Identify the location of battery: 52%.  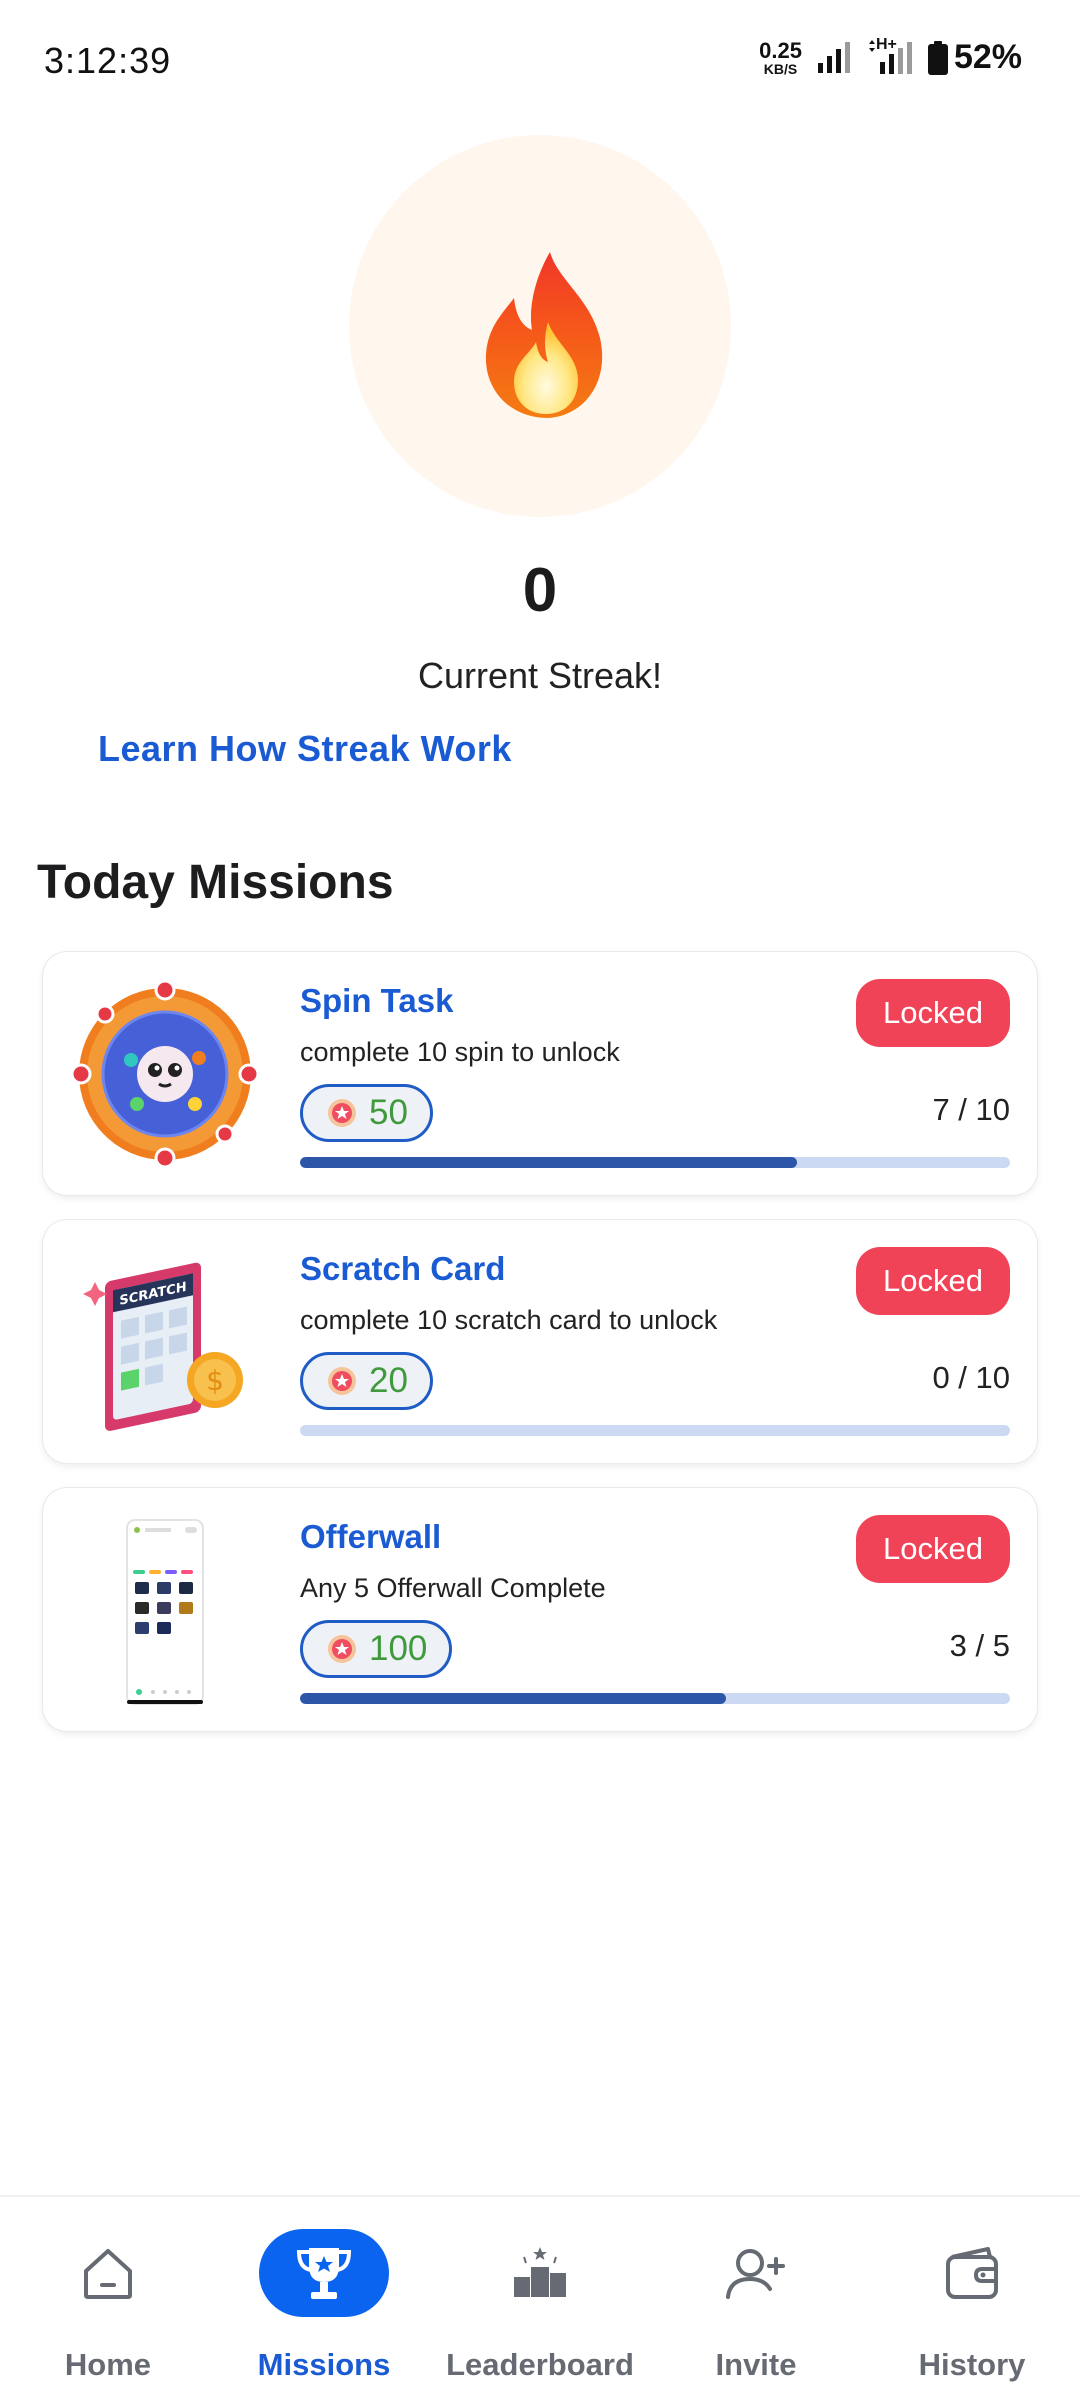
(974, 57).